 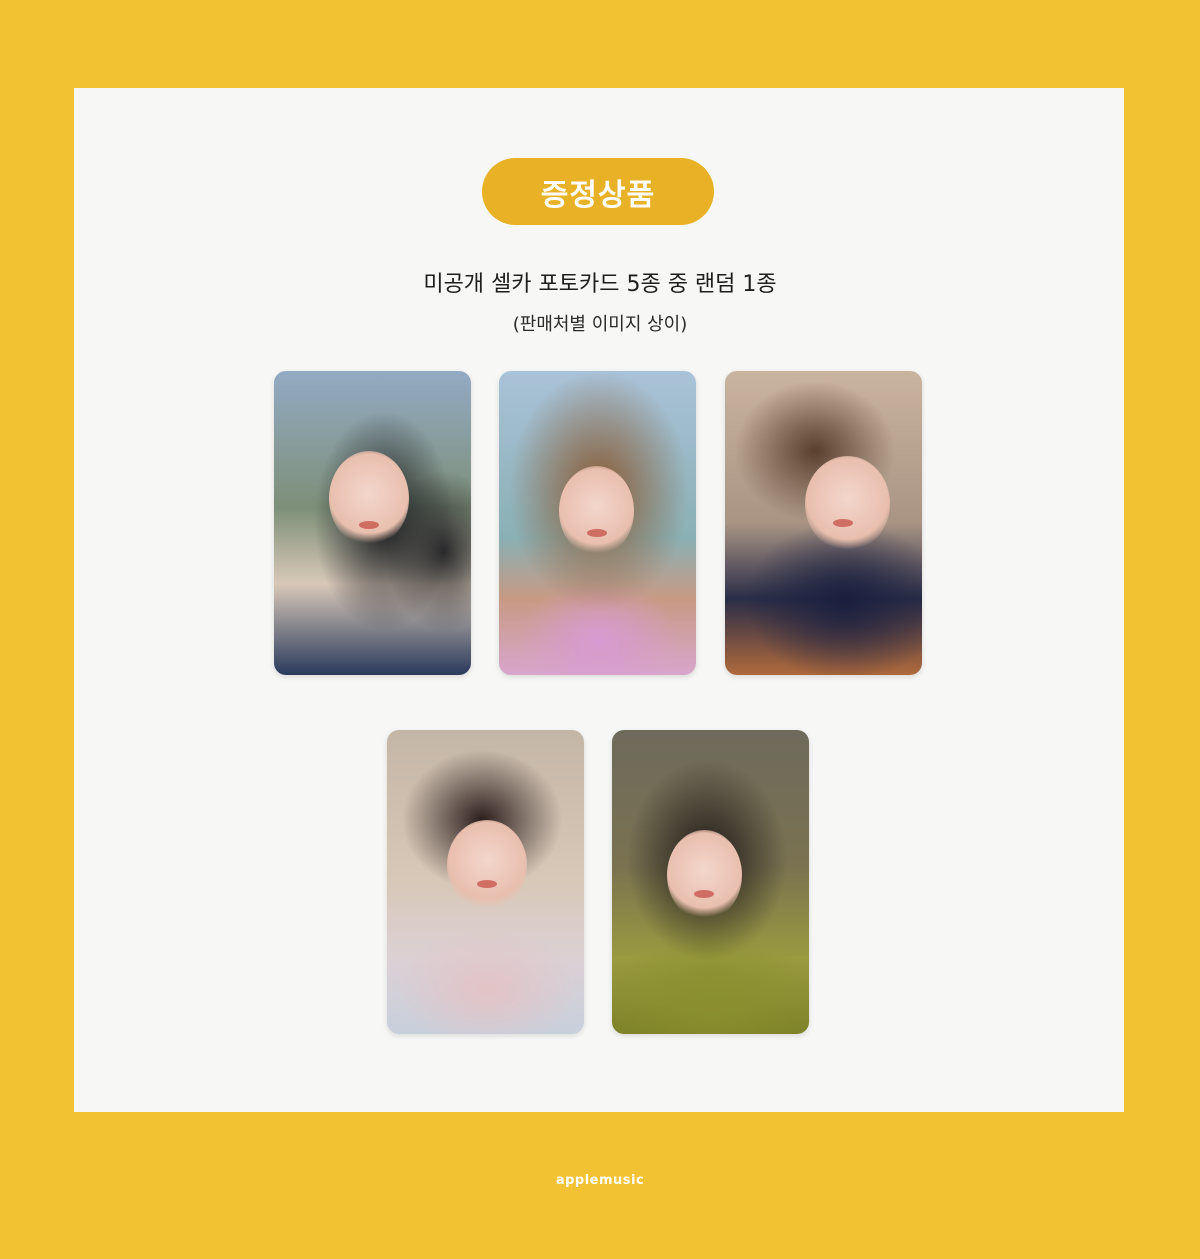 What do you see at coordinates (600, 324) in the screenshot?
I see `gift-note: (판매처별 이미지 상이)` at bounding box center [600, 324].